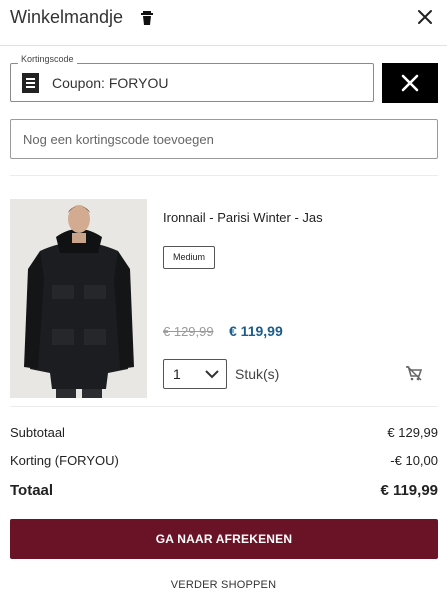  What do you see at coordinates (147, 18) in the screenshot?
I see `trash-icon` at bounding box center [147, 18].